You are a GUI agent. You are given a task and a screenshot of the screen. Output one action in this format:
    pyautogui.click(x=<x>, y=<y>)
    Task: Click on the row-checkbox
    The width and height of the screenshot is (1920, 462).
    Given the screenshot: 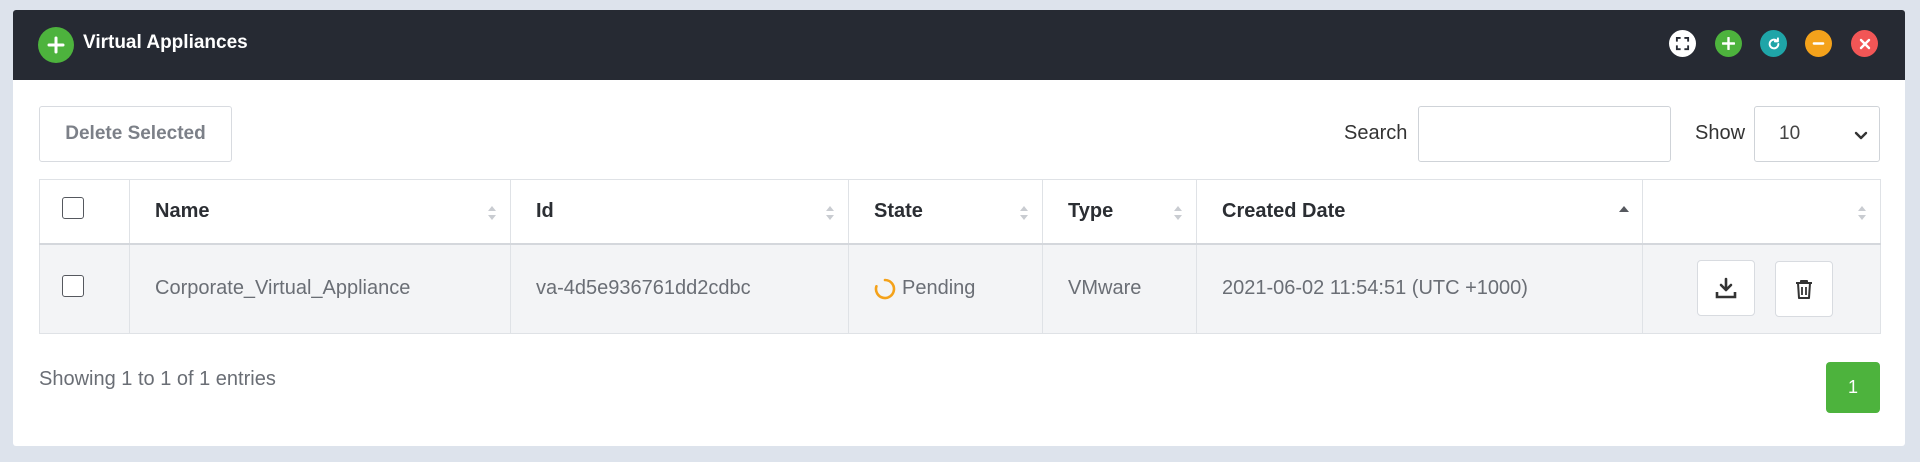 What is the action you would take?
    pyautogui.click(x=73, y=285)
    